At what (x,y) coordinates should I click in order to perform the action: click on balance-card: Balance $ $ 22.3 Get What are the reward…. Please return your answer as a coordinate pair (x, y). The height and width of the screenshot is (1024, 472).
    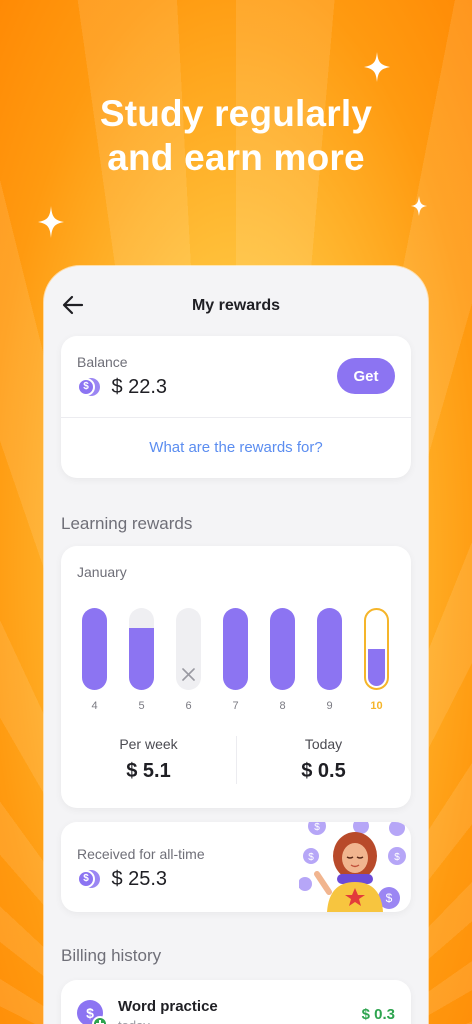
    Looking at the image, I should click on (236, 407).